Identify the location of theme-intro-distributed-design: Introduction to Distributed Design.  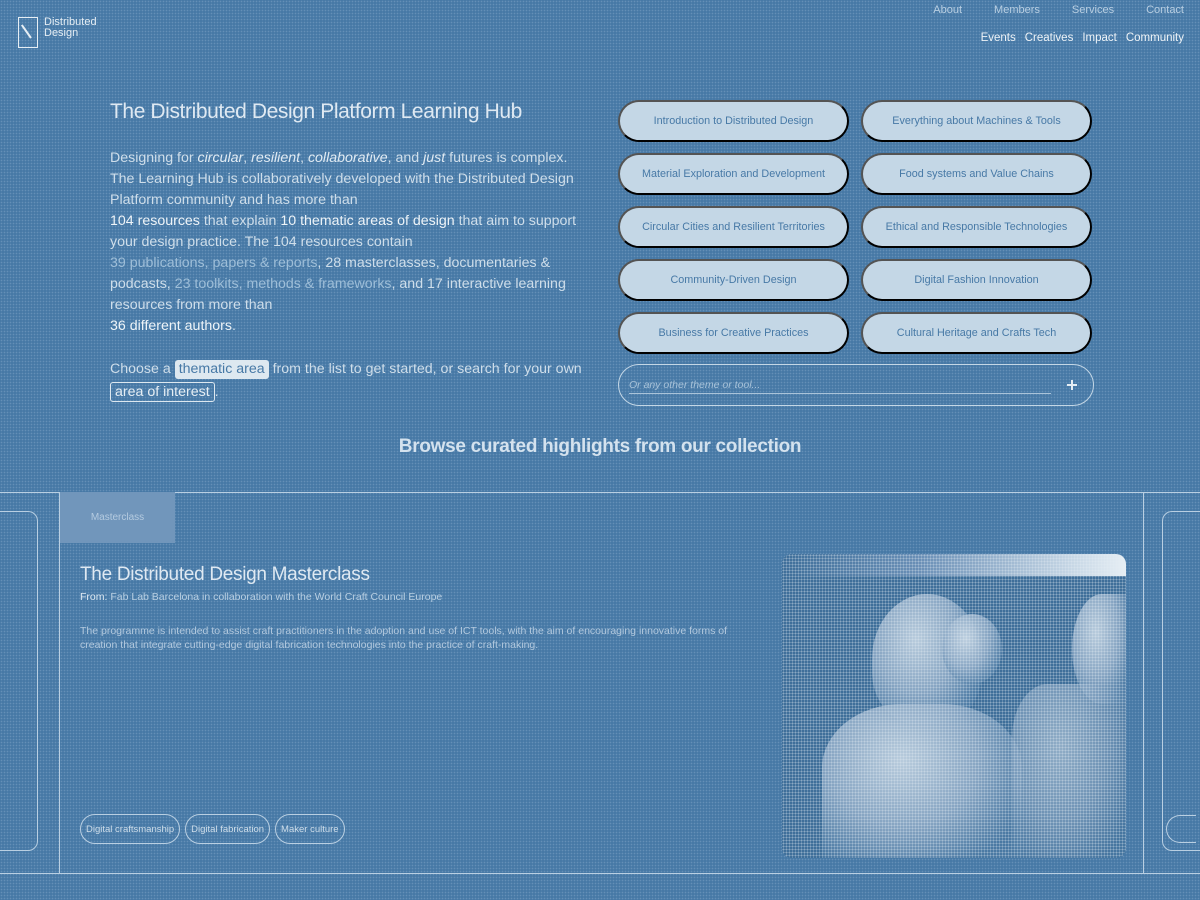
(733, 121).